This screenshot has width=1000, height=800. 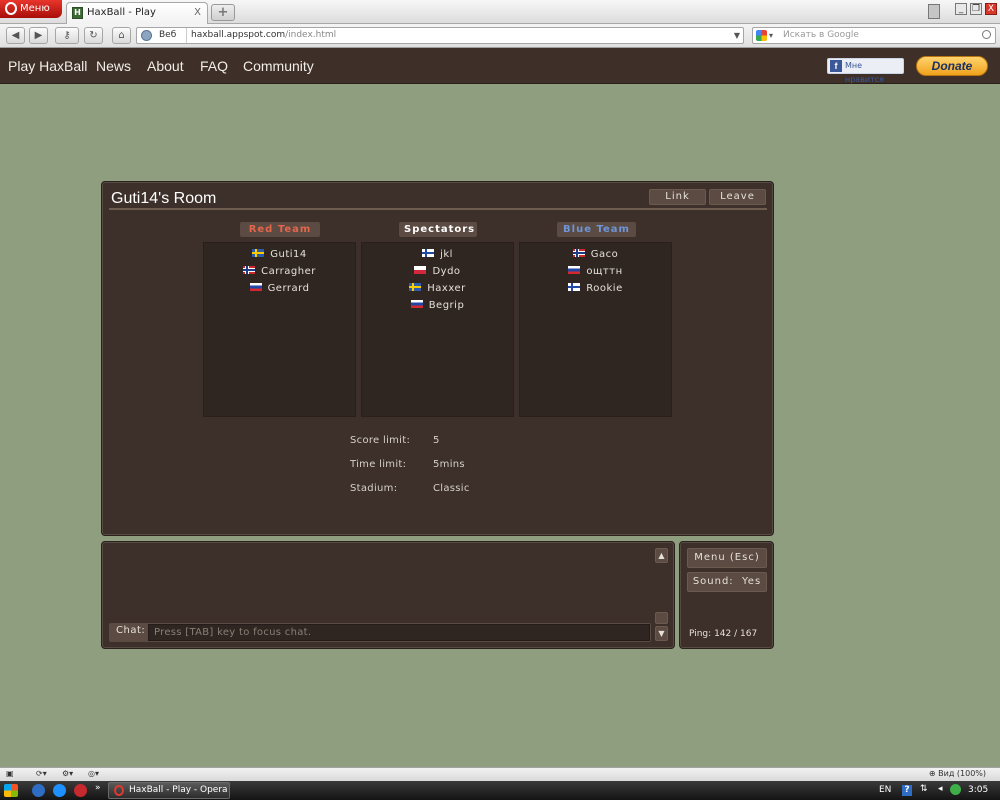 I want to click on player-row: Begrip, so click(x=437, y=307).